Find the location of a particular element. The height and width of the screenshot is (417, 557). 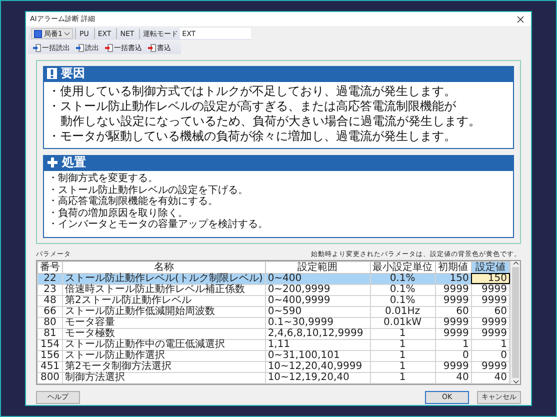

remedy-text: ・高応答電流制限機能を有効にする。 is located at coordinates (133, 202).